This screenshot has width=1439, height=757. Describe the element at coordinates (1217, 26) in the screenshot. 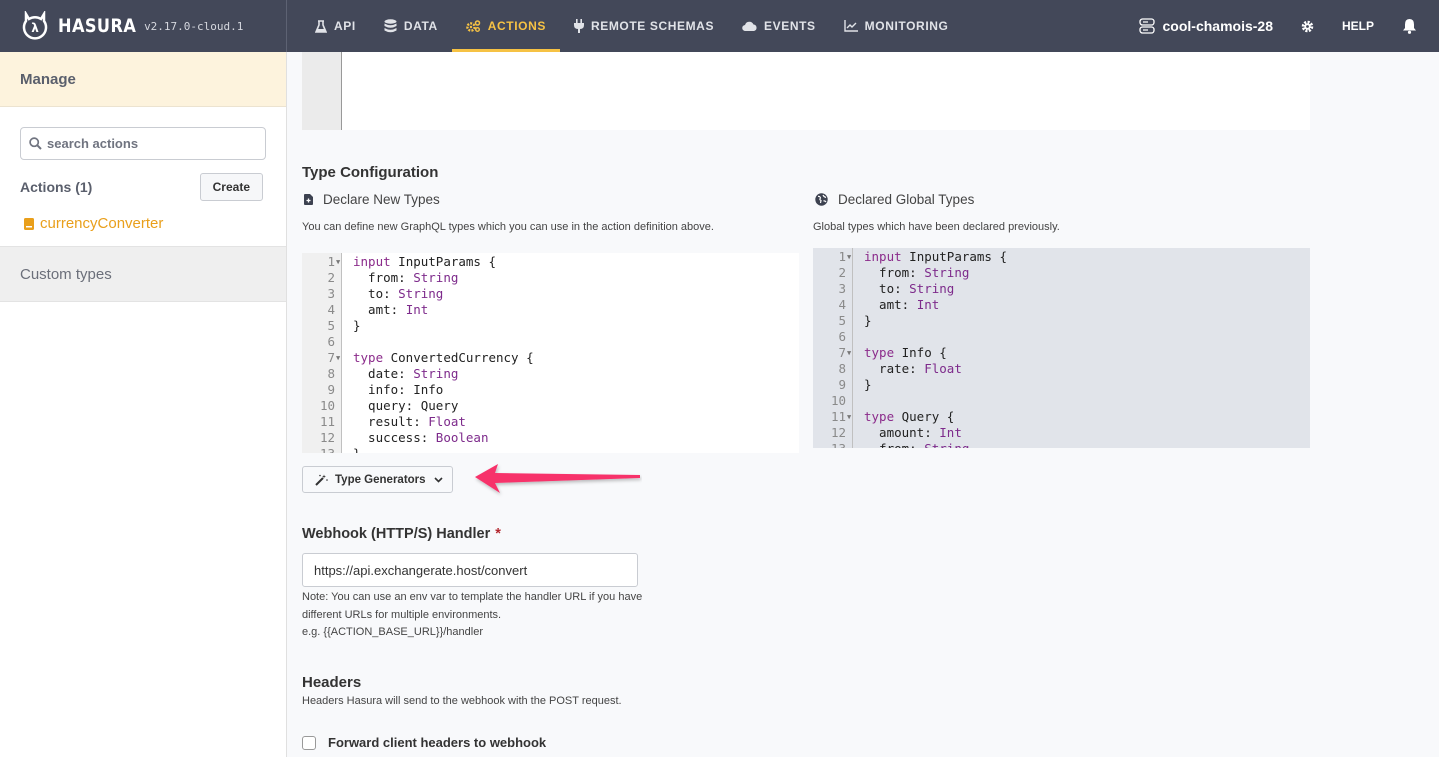

I see `project-name: cool-chamois-28` at that location.